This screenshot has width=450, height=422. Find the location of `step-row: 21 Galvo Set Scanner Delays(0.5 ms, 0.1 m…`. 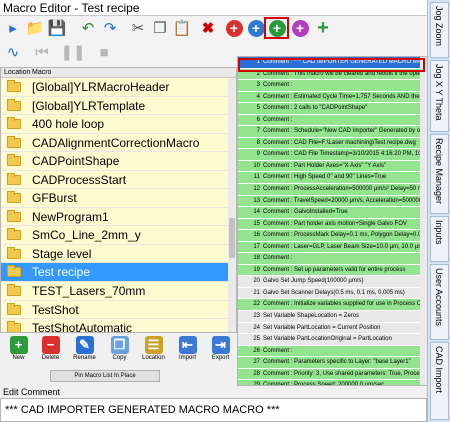

step-row: 21 Galvo Set Scanner Delays(0.5 ms, 0.1 m… is located at coordinates (332, 293).